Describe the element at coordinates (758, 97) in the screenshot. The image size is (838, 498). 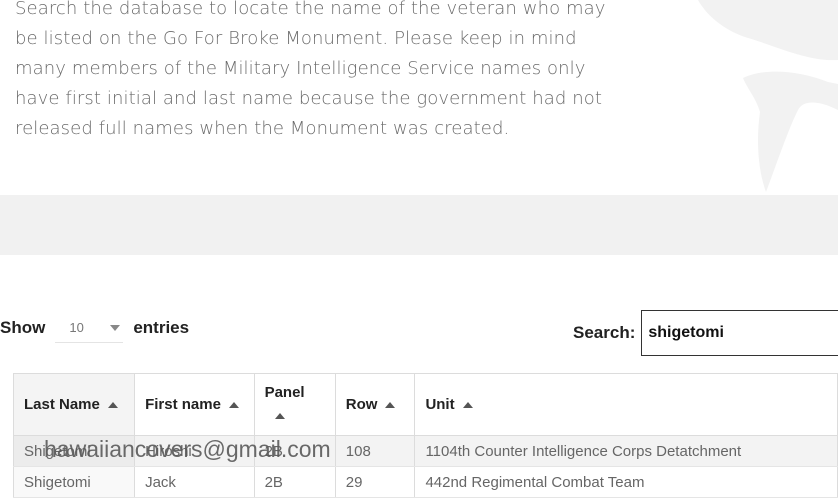
I see `brush-stroke-decoration` at that location.